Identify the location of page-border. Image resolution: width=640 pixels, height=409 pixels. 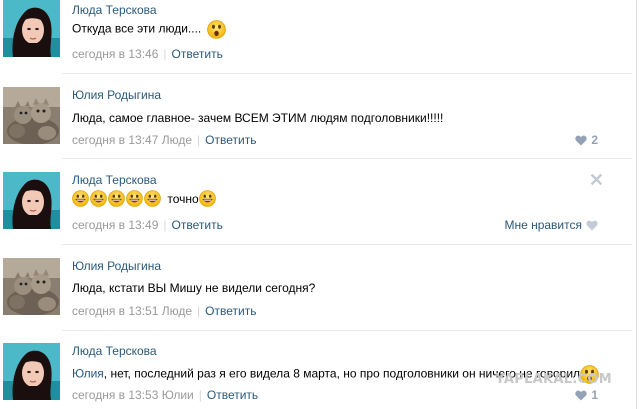
(636, 204).